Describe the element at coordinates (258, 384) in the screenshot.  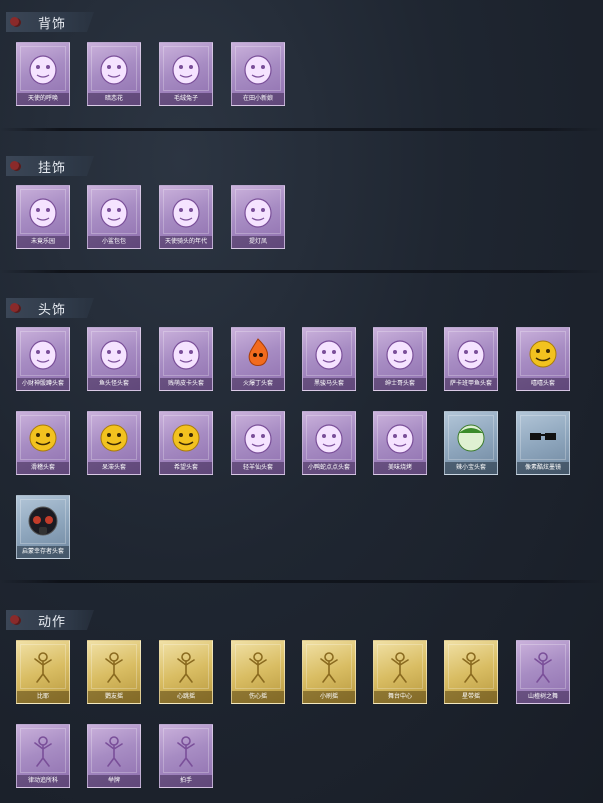
I see `item-label: 火爆丁头套` at that location.